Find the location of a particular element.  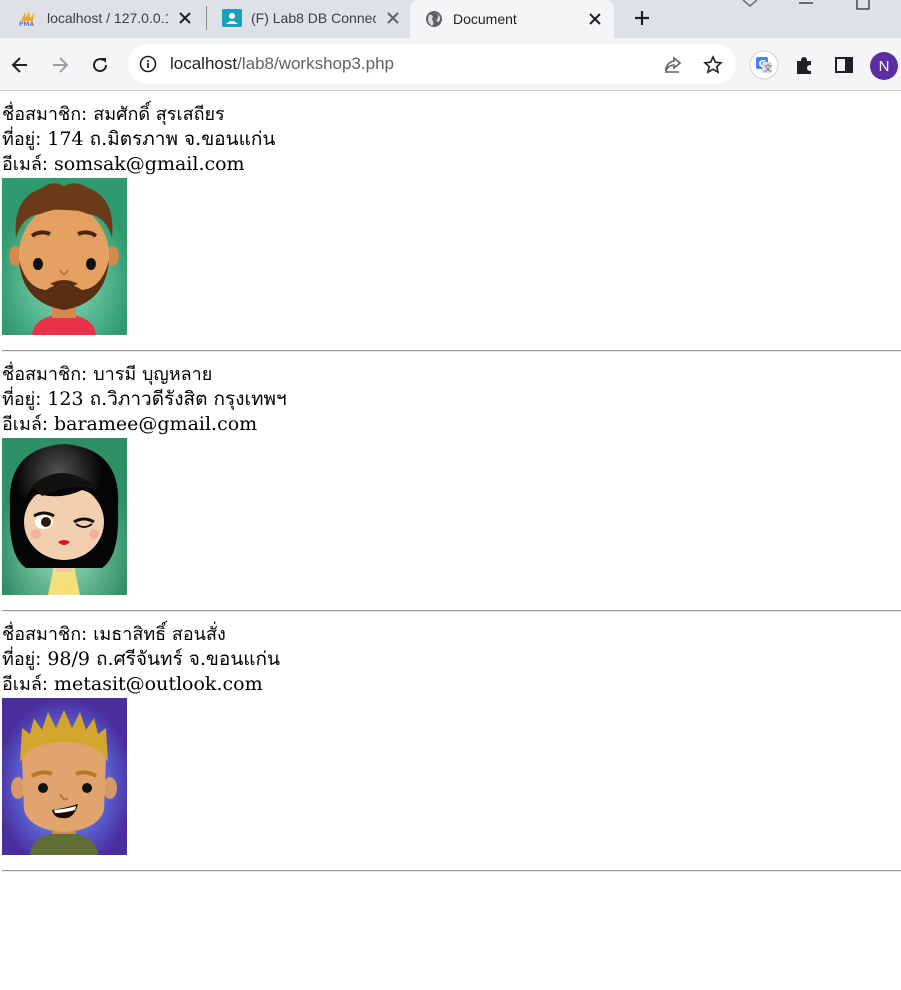

google-translate-extension: G 文 is located at coordinates (764, 65).